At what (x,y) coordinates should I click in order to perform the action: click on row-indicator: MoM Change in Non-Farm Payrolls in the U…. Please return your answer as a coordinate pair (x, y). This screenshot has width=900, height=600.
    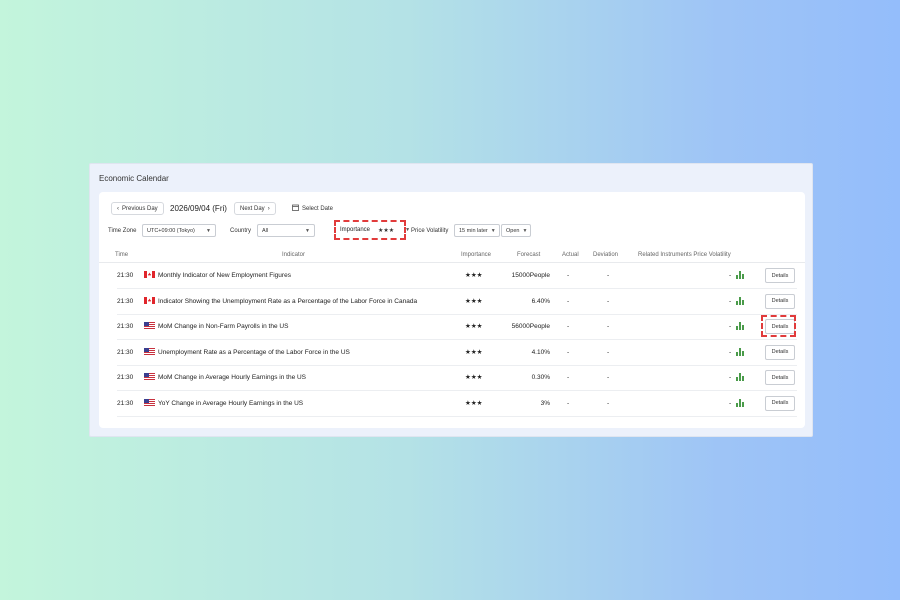
    Looking at the image, I should click on (216, 326).